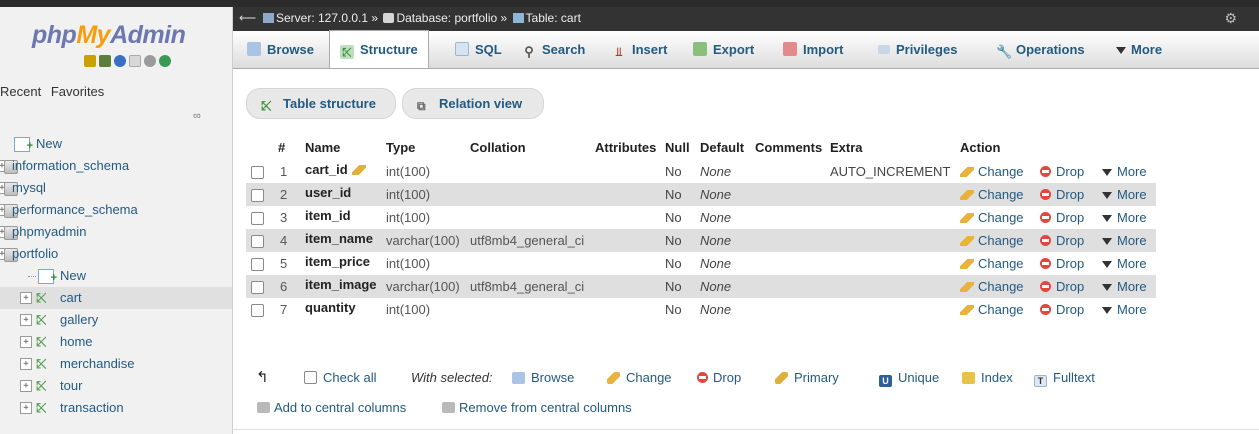 This screenshot has width=1259, height=434. Describe the element at coordinates (105, 61) in the screenshot. I see `exit-icon` at that location.